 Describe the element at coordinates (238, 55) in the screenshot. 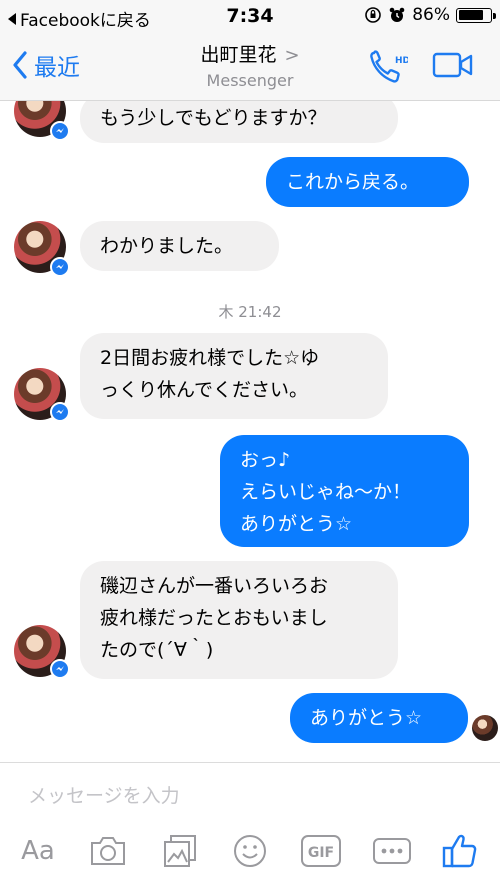

I see `contact-name: 出町里花` at that location.